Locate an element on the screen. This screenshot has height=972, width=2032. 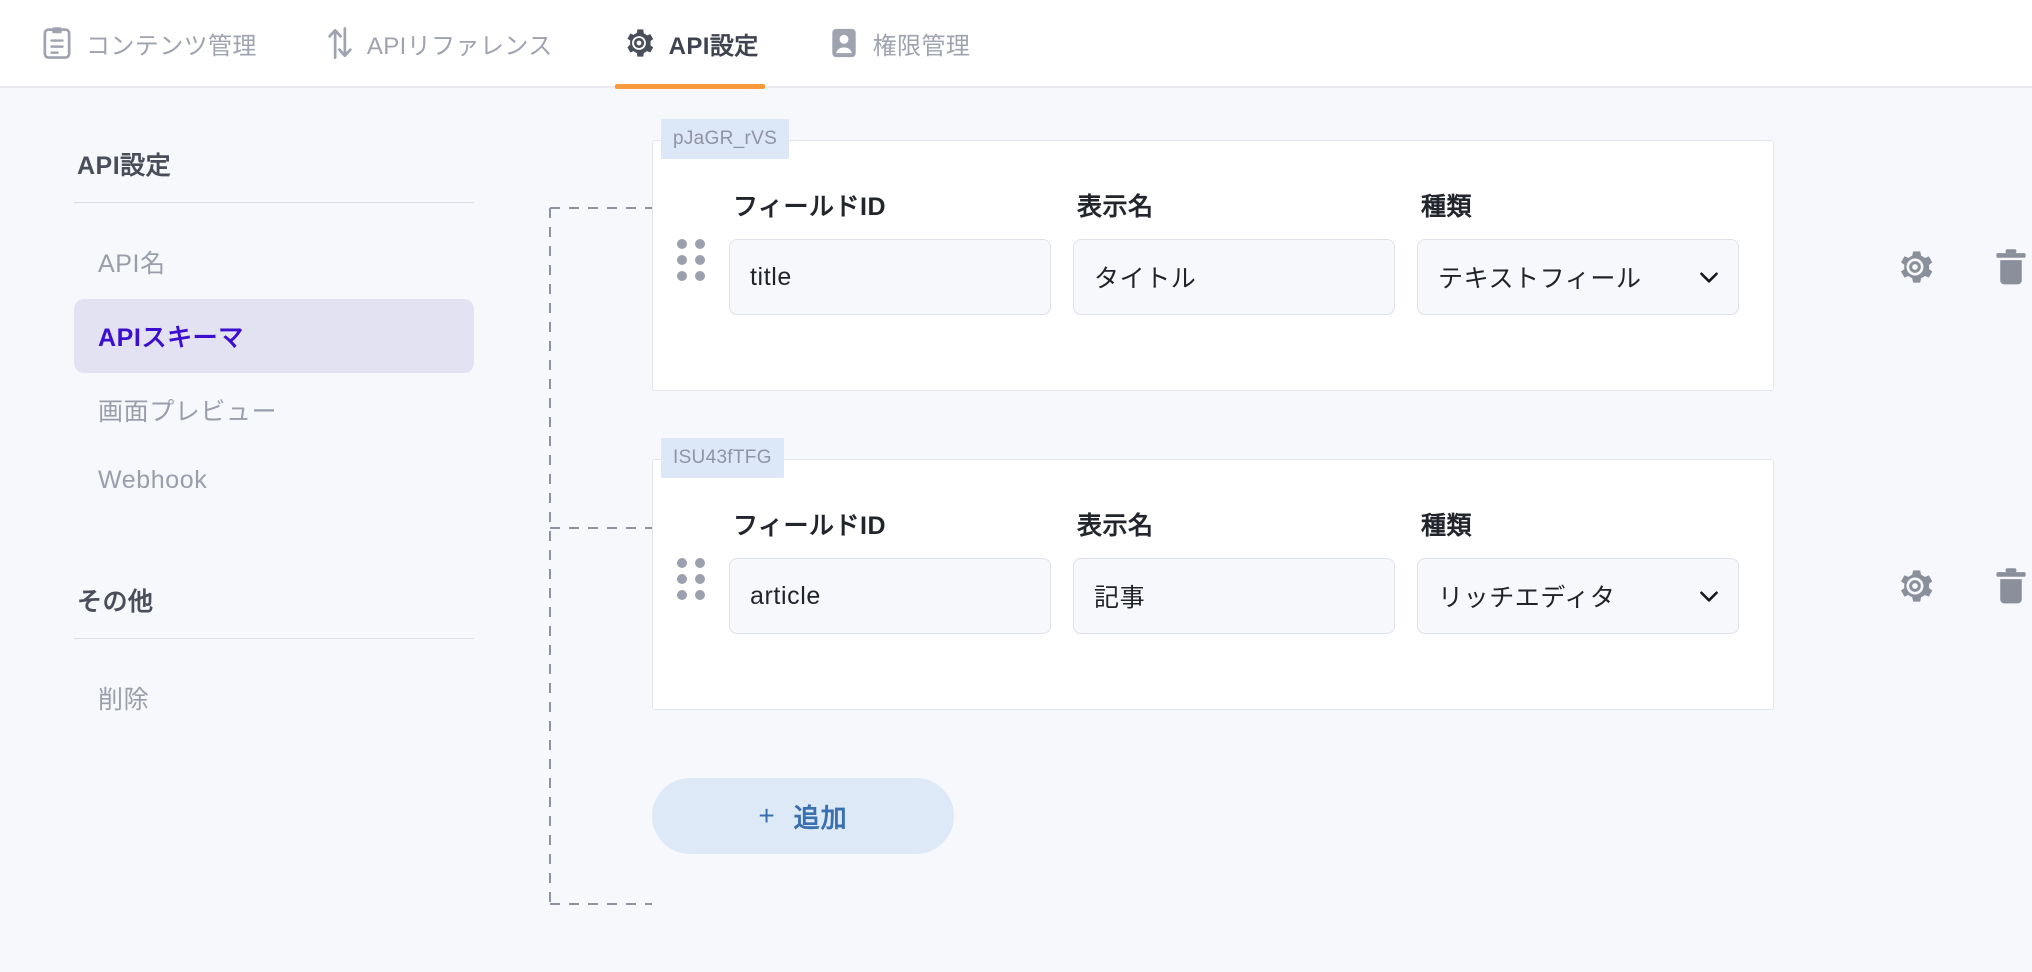
sidebar-item-api-name: API名 is located at coordinates (274, 262).